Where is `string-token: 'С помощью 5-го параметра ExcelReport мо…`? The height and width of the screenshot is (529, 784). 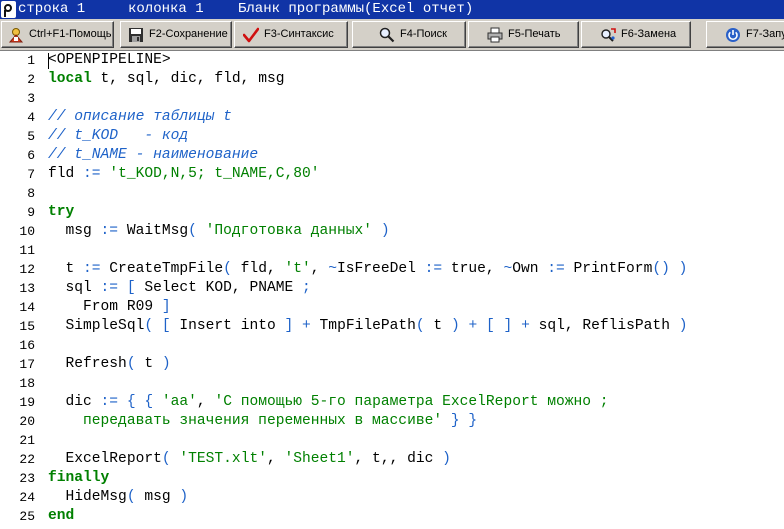 string-token: 'С помощью 5-го параметра ExcelReport мо… is located at coordinates (411, 402).